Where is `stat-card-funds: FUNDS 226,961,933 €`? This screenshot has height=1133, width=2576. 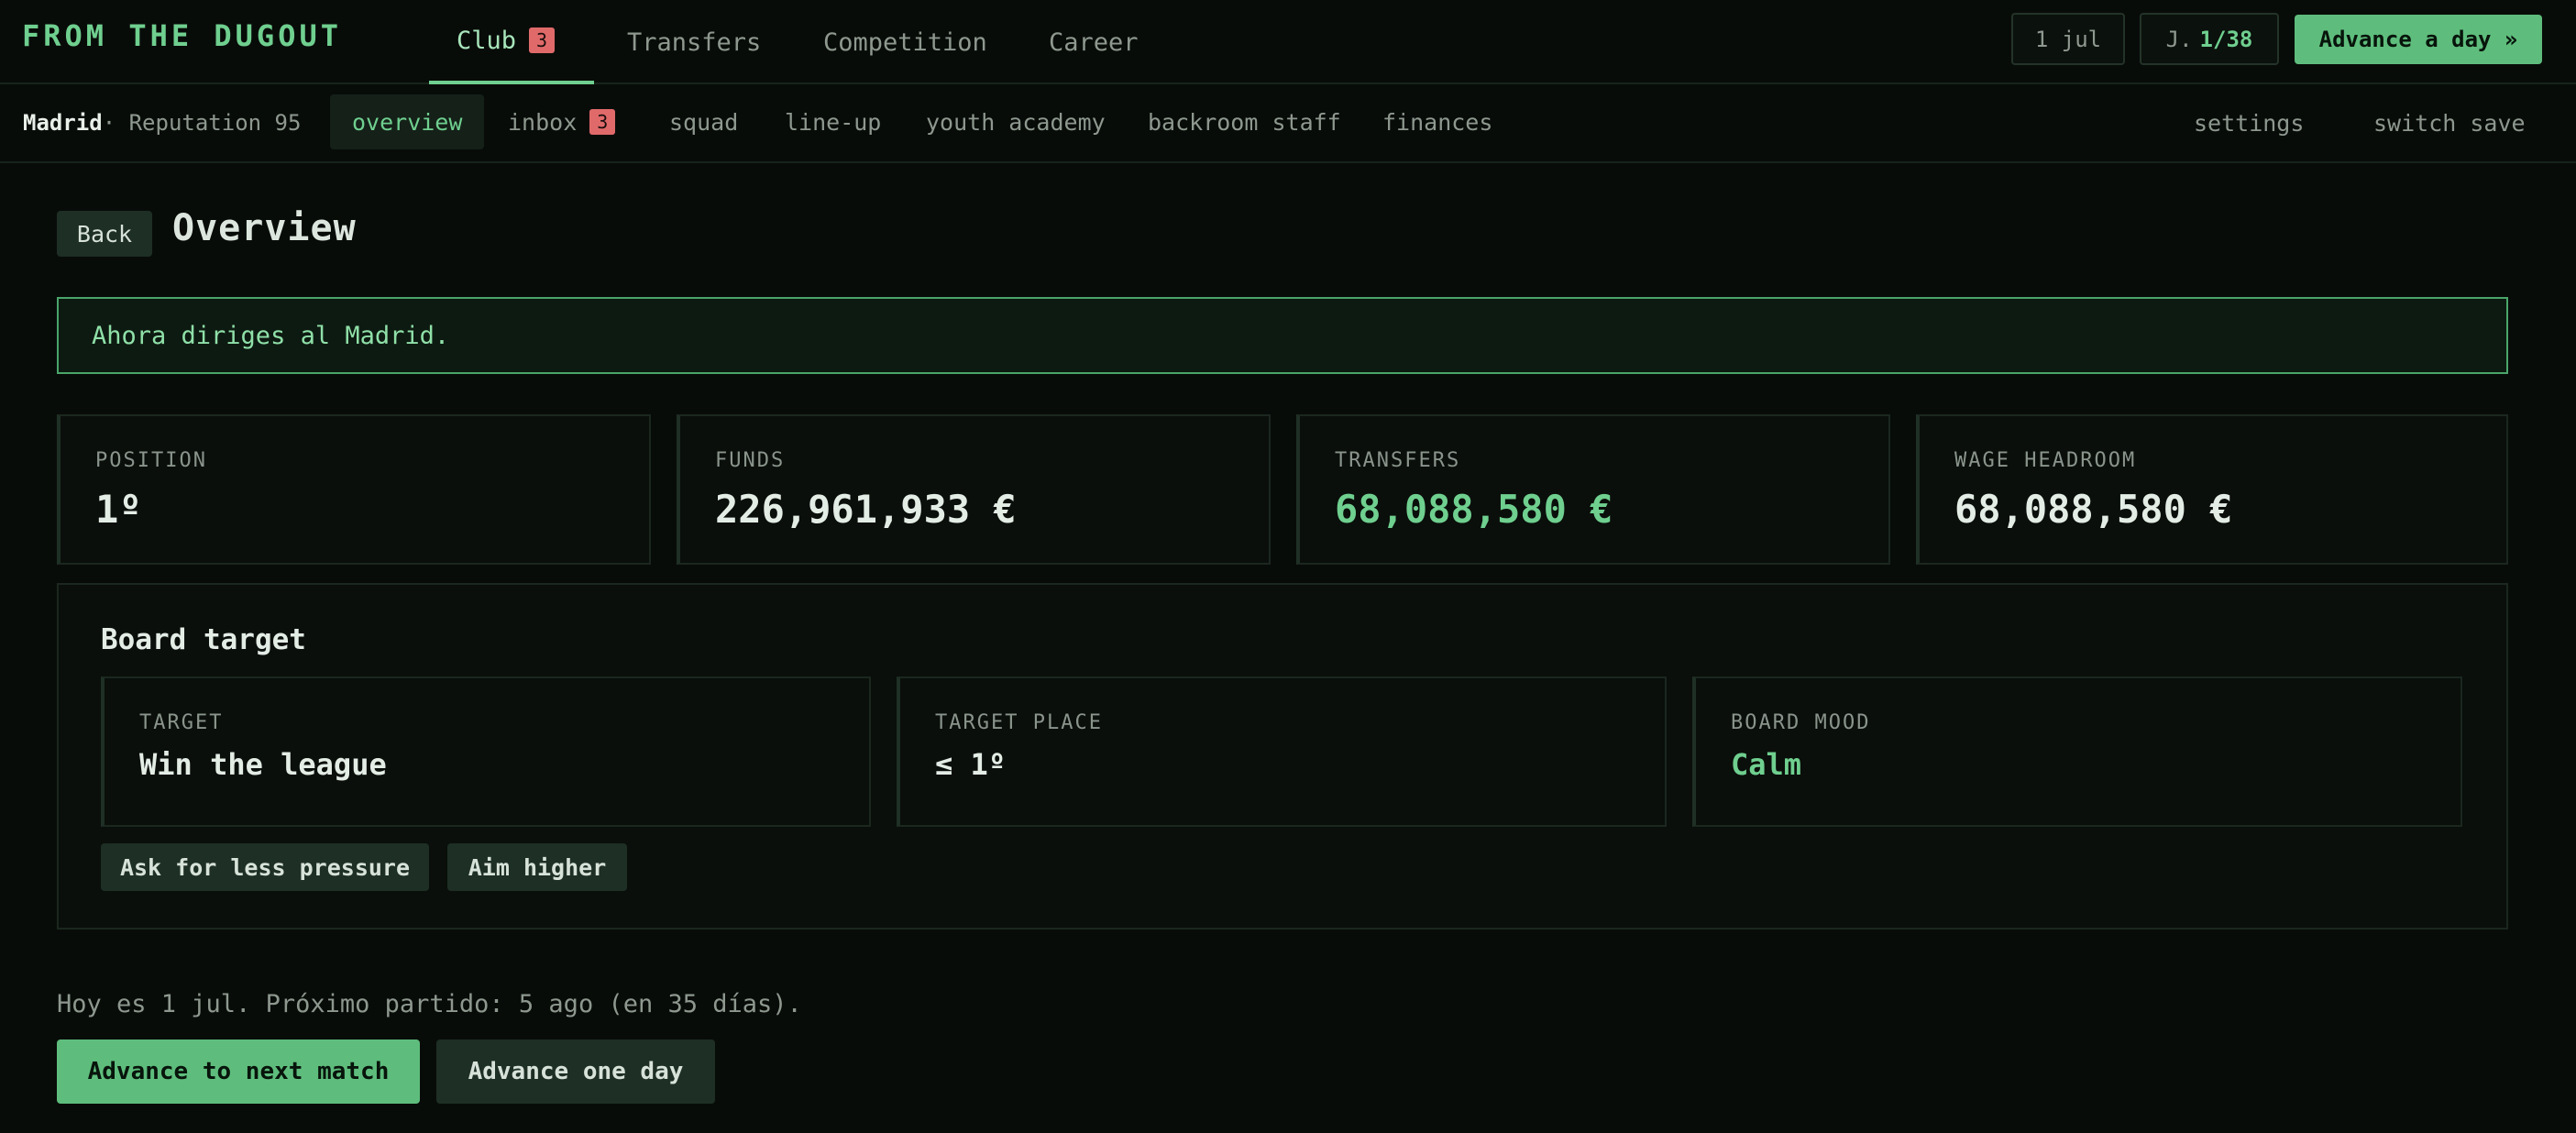 stat-card-funds: FUNDS 226,961,933 € is located at coordinates (974, 489).